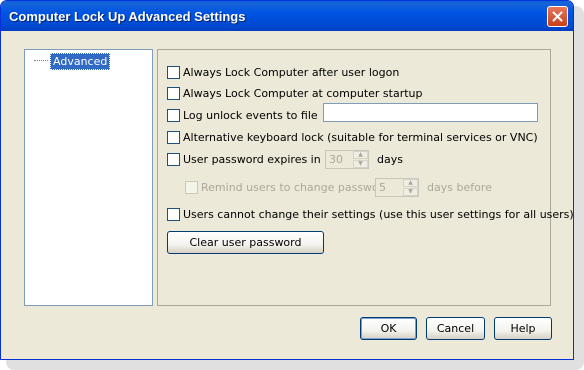  I want to click on cancel-button: Cancel, so click(455, 328).